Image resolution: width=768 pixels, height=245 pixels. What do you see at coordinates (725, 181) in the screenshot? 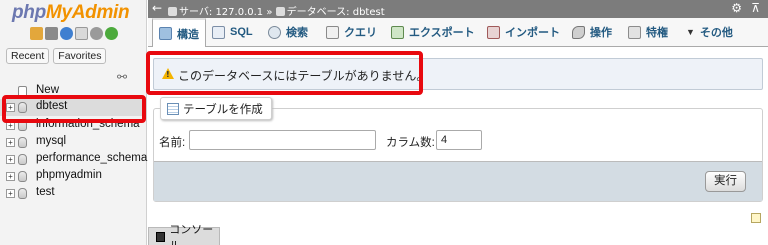
I see `go-button: 実行` at bounding box center [725, 181].